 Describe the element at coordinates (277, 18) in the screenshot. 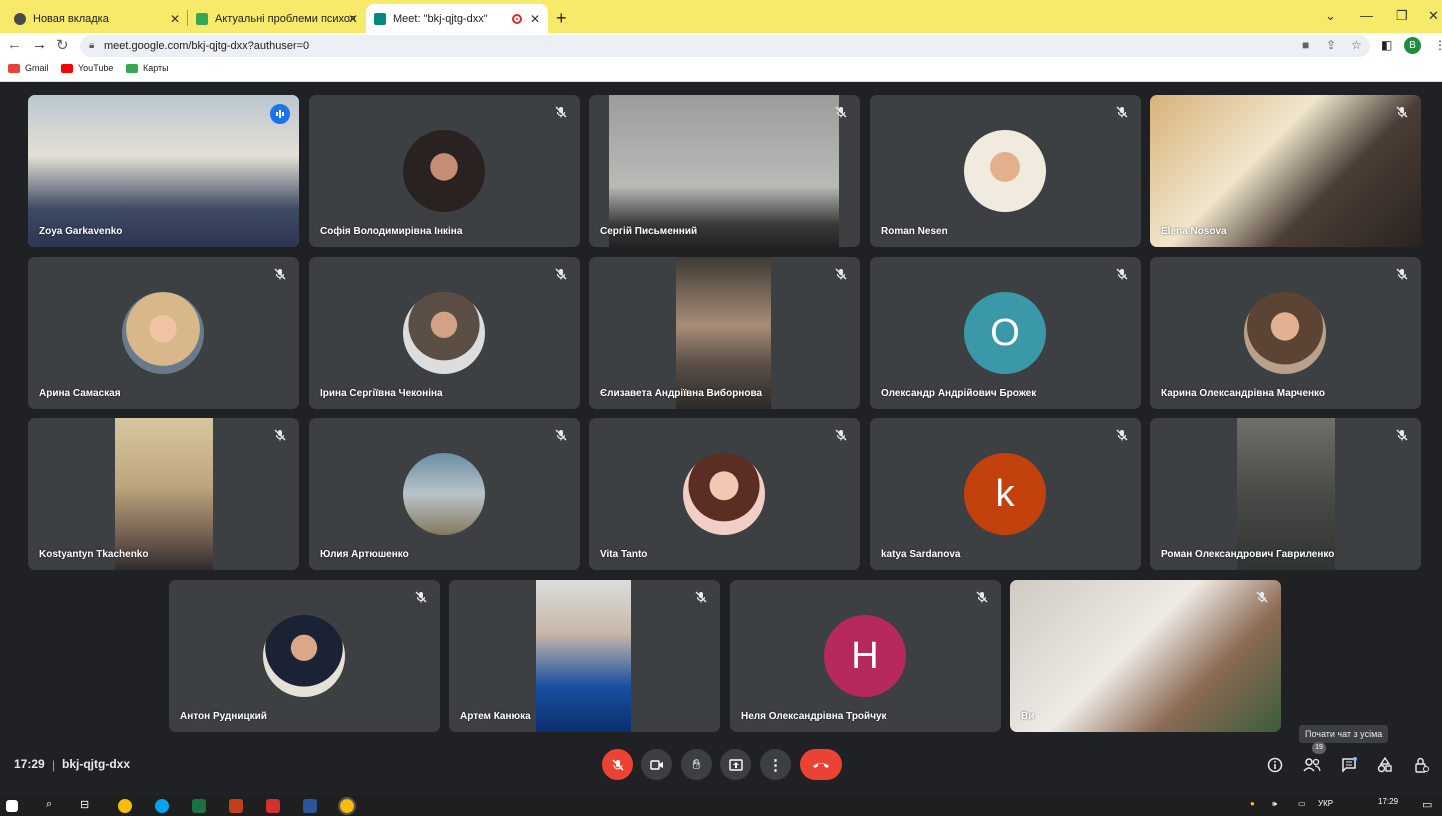

I see `tab-course: Актуальні проблеми психології ✕` at that location.